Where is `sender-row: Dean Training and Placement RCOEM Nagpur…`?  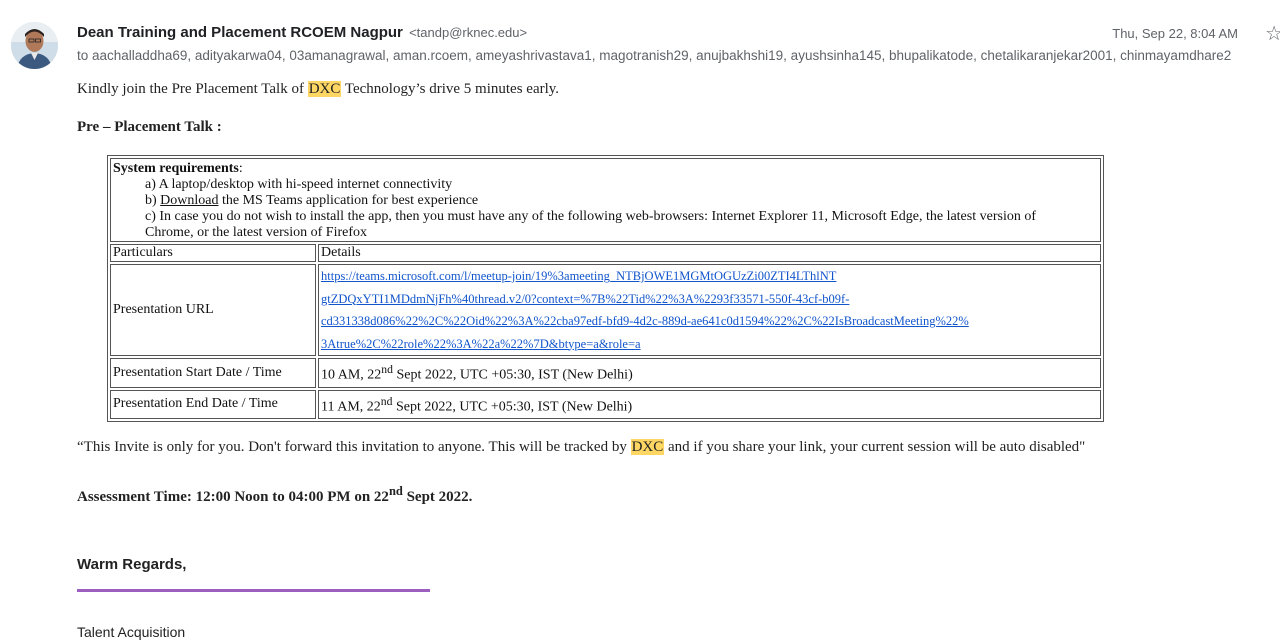
sender-row: Dean Training and Placement RCOEM Nagpur… is located at coordinates (302, 32).